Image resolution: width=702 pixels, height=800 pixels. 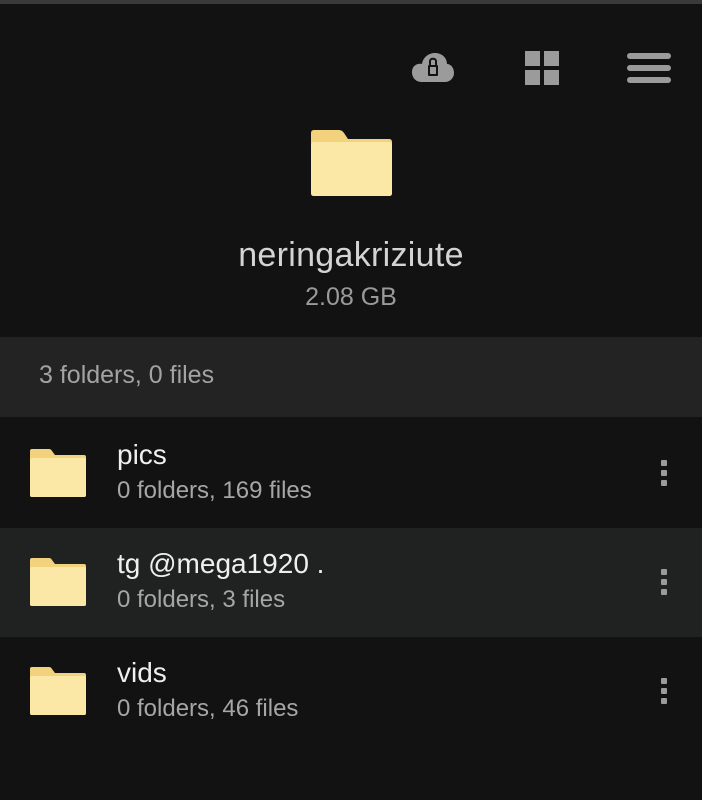 I want to click on list-item: tg @mega1920 . 0 folders, 3 files, so click(x=351, y=582).